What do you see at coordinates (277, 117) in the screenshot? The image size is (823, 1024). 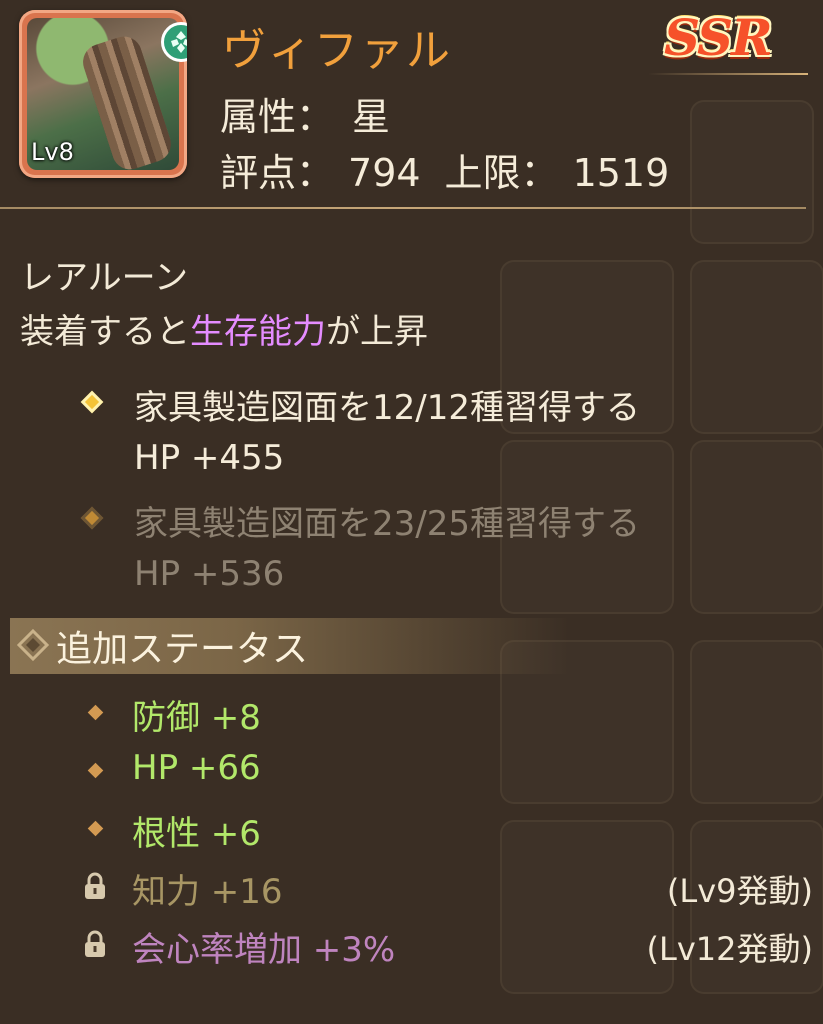 I see `attribute-label: 属性：` at bounding box center [277, 117].